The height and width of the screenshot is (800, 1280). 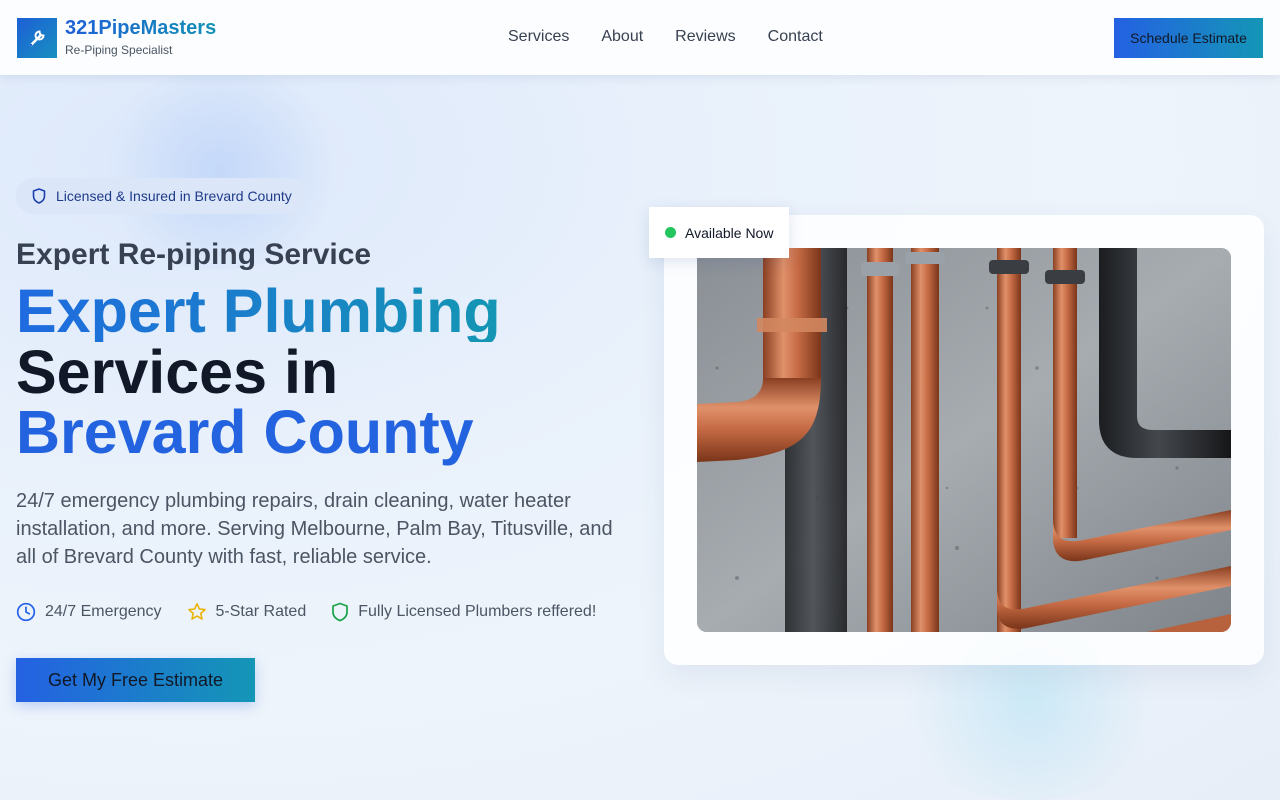 I want to click on main-nav: Services About Reviews Contact, so click(x=681, y=37).